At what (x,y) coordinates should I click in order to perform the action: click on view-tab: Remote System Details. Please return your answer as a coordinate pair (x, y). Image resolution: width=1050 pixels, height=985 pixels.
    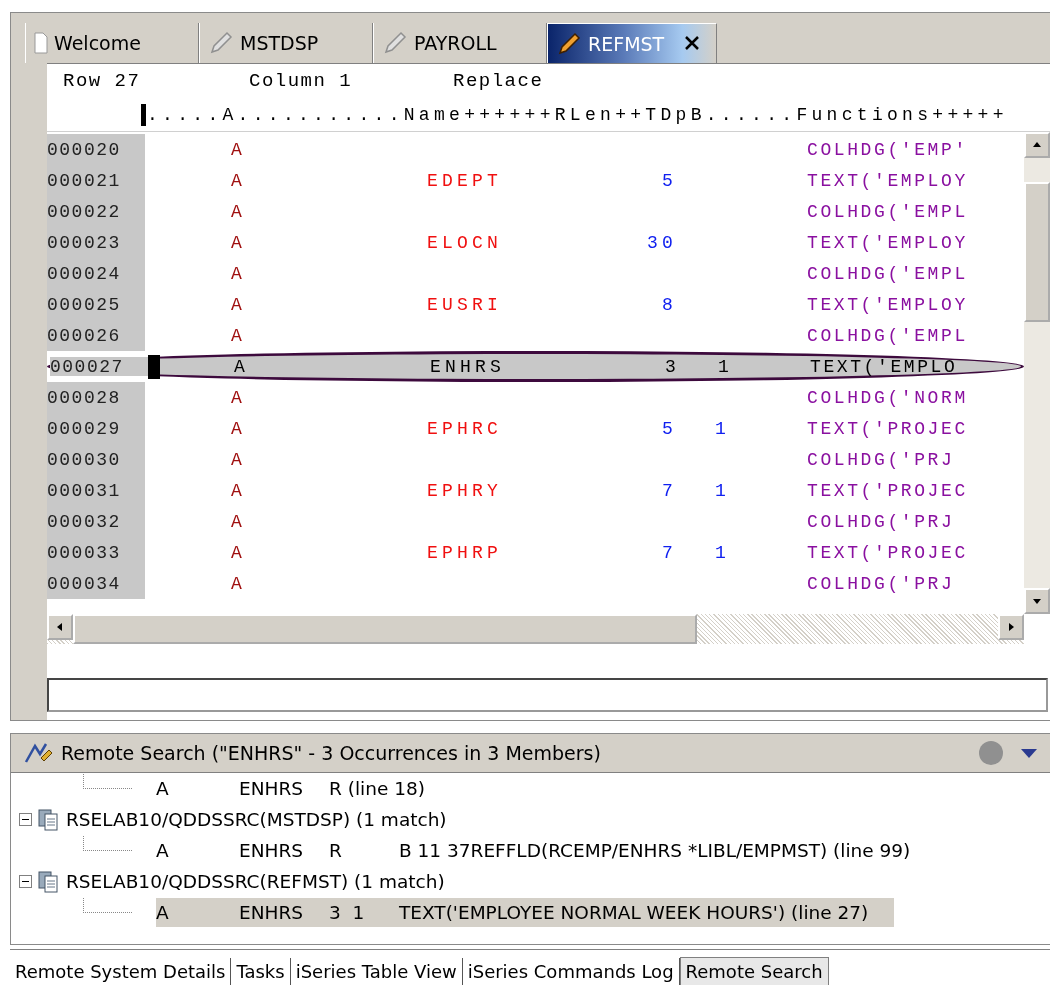
    Looking at the image, I should click on (121, 971).